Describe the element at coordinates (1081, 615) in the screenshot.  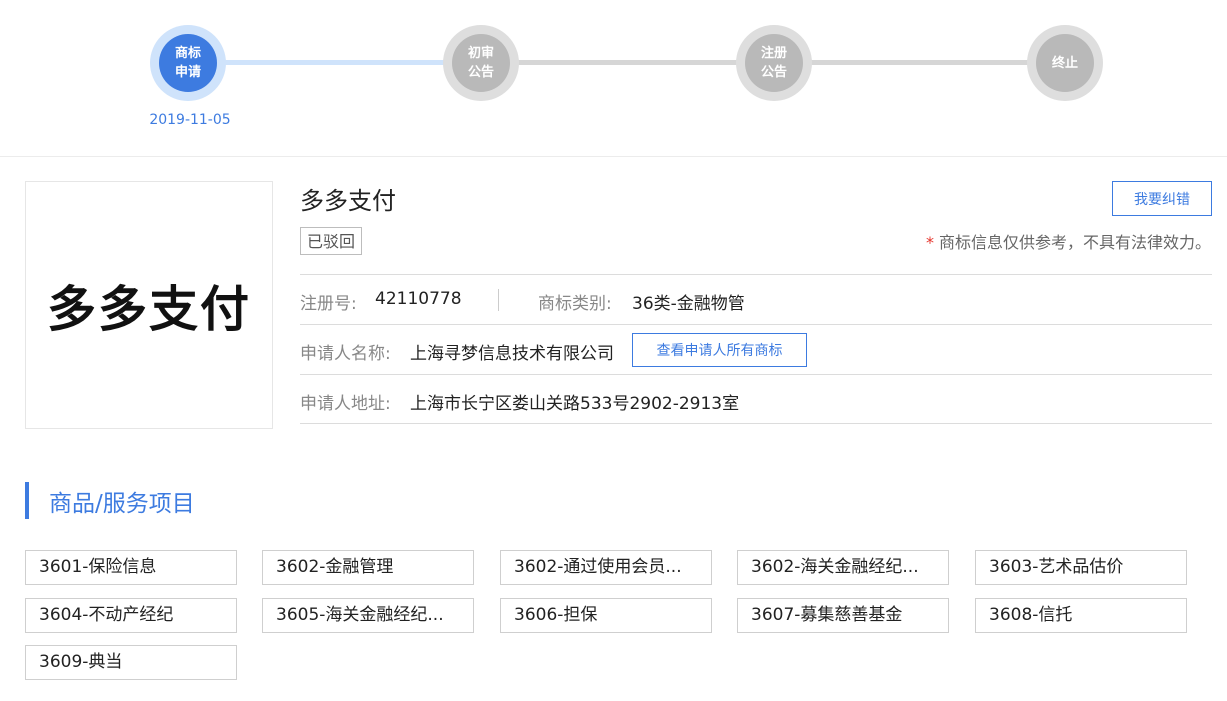
I see `goods-item: 3608-信托` at that location.